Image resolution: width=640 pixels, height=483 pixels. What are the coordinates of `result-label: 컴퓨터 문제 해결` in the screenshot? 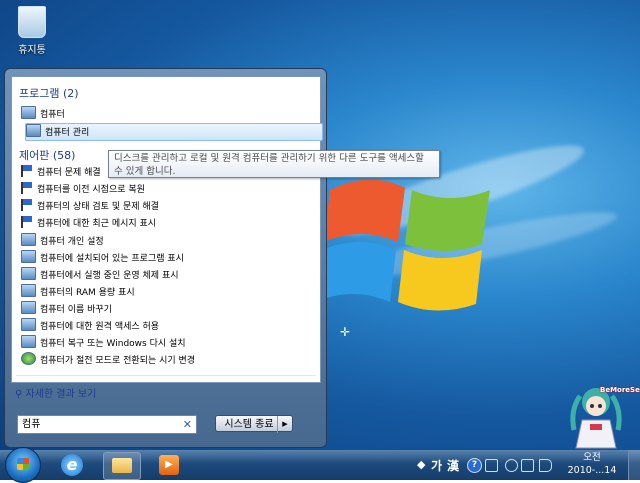 It's located at (69, 173).